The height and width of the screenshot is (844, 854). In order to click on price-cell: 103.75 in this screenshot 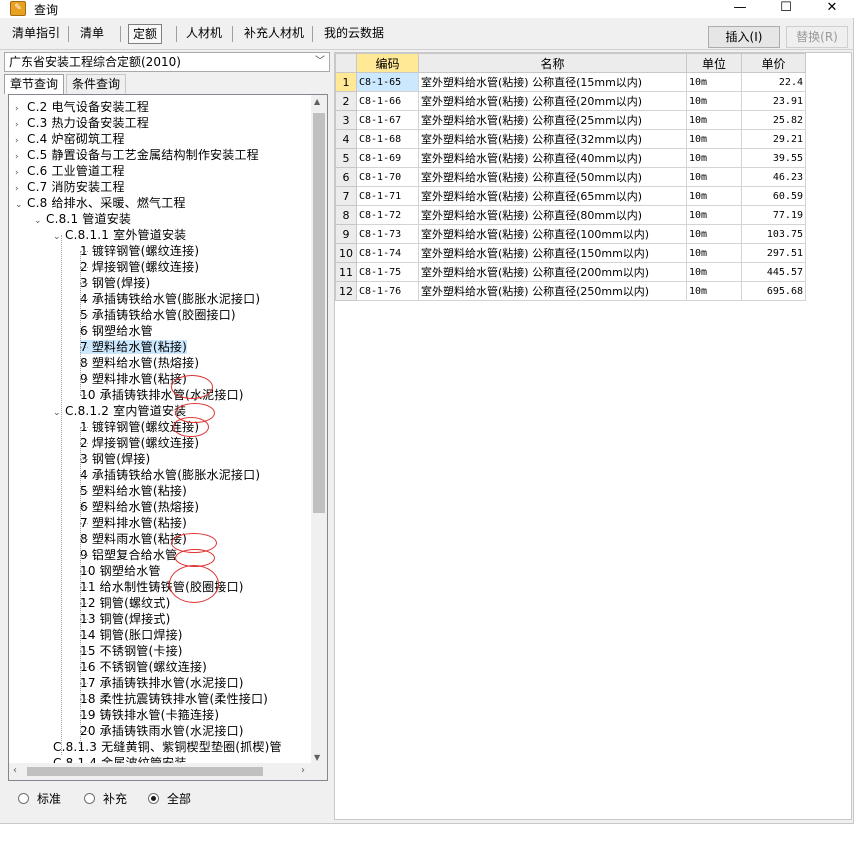, I will do `click(773, 234)`.